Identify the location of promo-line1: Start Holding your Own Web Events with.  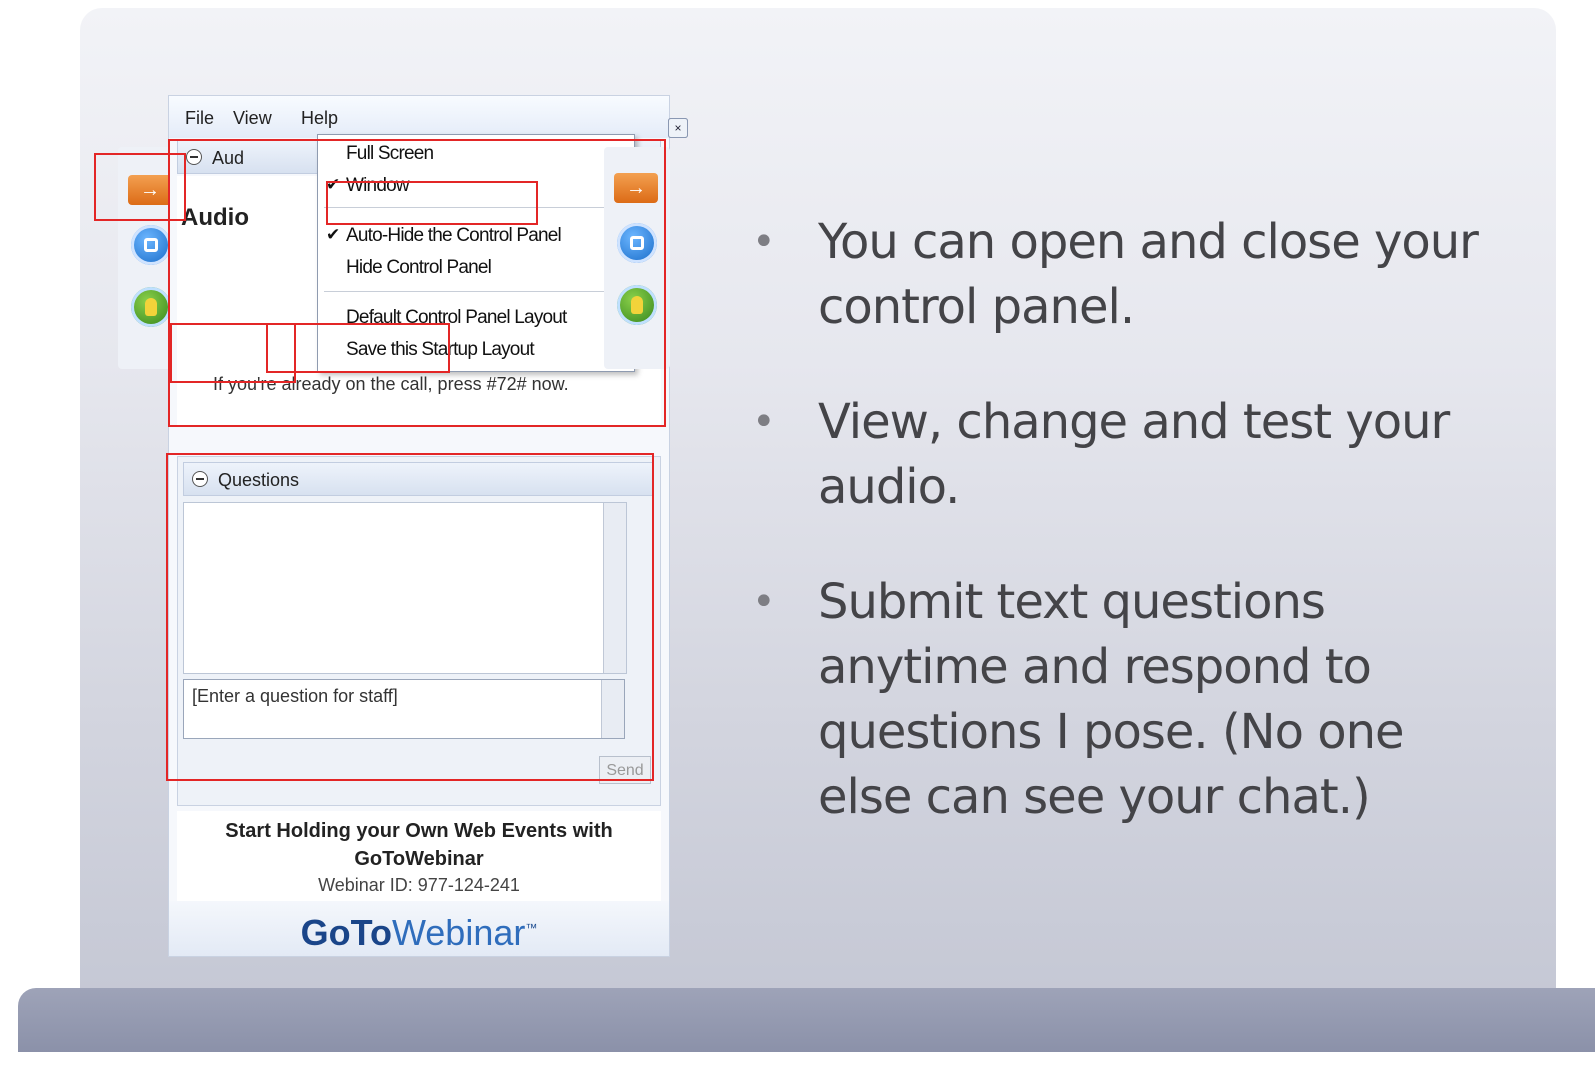
(419, 831).